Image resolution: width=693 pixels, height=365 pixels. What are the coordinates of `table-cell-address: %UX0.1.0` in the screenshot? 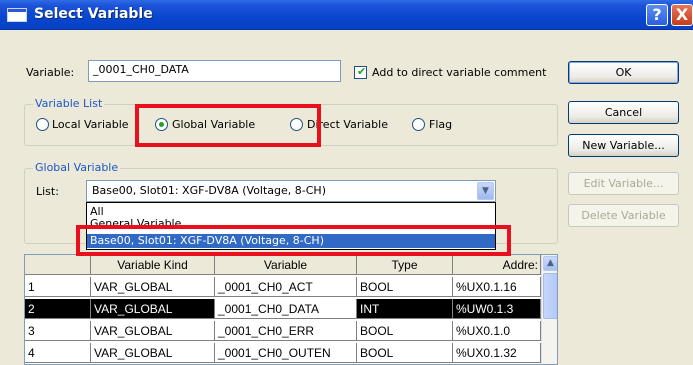 It's located at (497, 331).